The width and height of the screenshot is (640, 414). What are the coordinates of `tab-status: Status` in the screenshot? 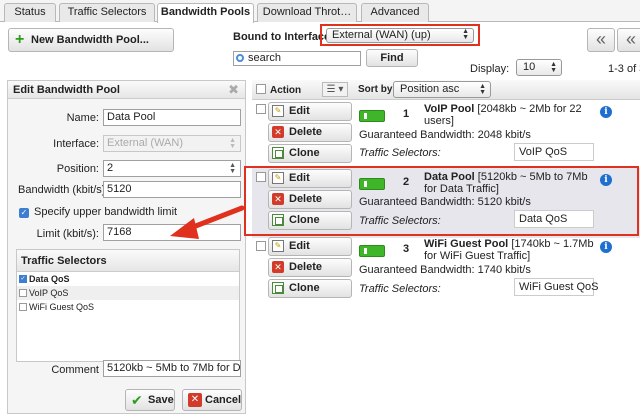 It's located at (30, 12).